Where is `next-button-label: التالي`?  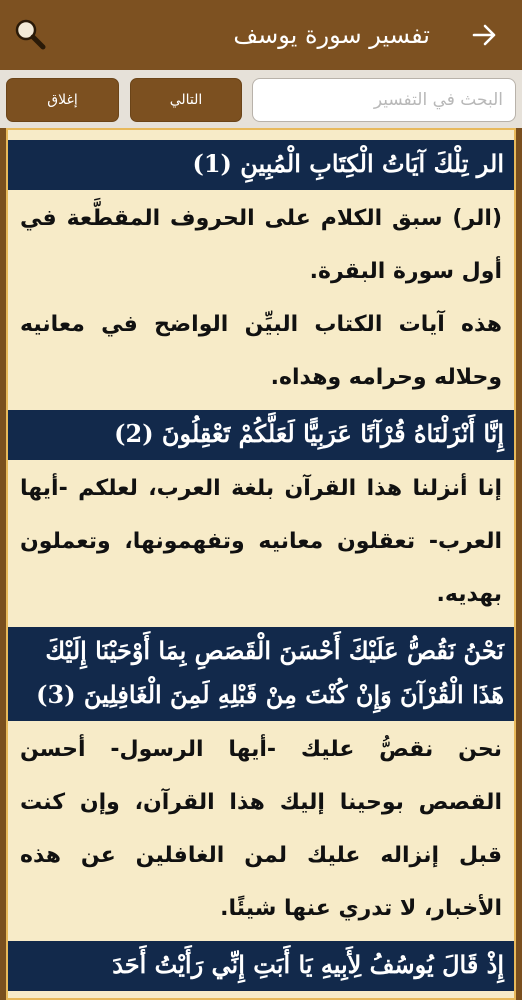 next-button-label: التالي is located at coordinates (186, 100).